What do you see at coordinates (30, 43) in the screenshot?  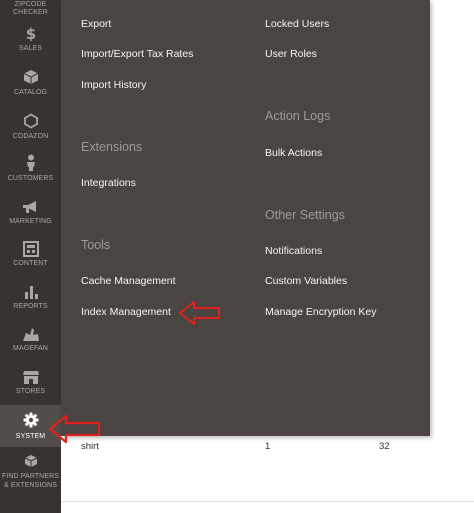 I see `sidebar-item-sales: $ SALES` at bounding box center [30, 43].